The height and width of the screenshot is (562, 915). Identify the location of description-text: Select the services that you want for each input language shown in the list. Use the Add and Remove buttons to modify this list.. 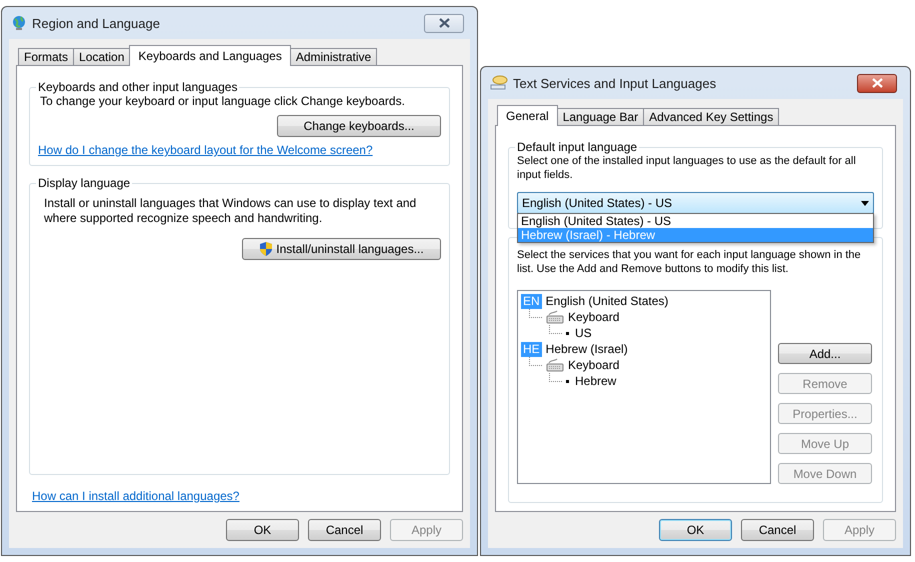
(689, 262).